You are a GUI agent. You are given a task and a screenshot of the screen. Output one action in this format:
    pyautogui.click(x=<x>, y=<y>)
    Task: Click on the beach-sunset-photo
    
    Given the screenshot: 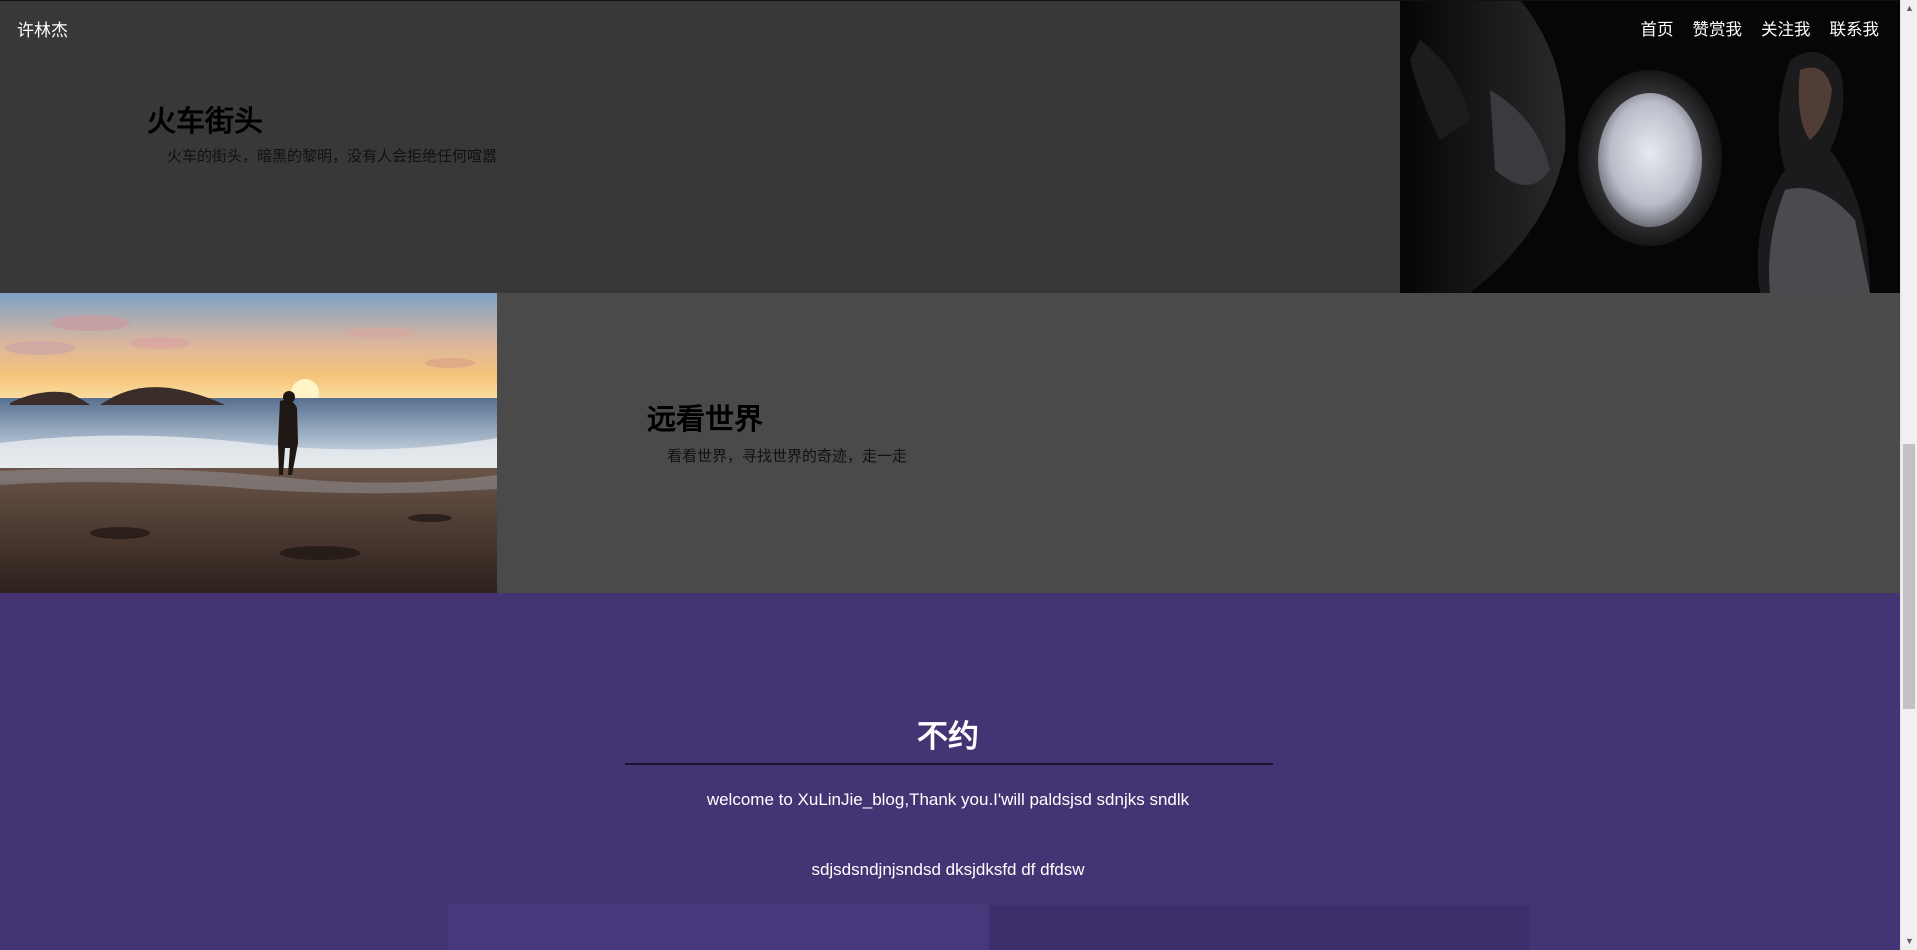 What is the action you would take?
    pyautogui.click(x=248, y=443)
    